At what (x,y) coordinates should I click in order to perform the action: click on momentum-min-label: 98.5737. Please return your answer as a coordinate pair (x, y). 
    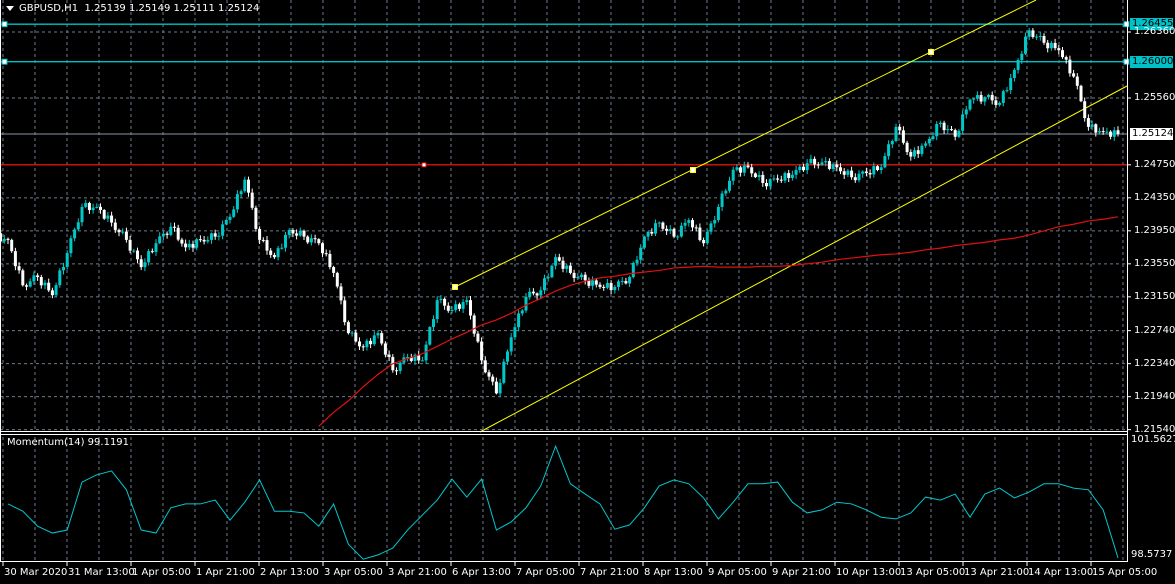
    Looking at the image, I should click on (1152, 554).